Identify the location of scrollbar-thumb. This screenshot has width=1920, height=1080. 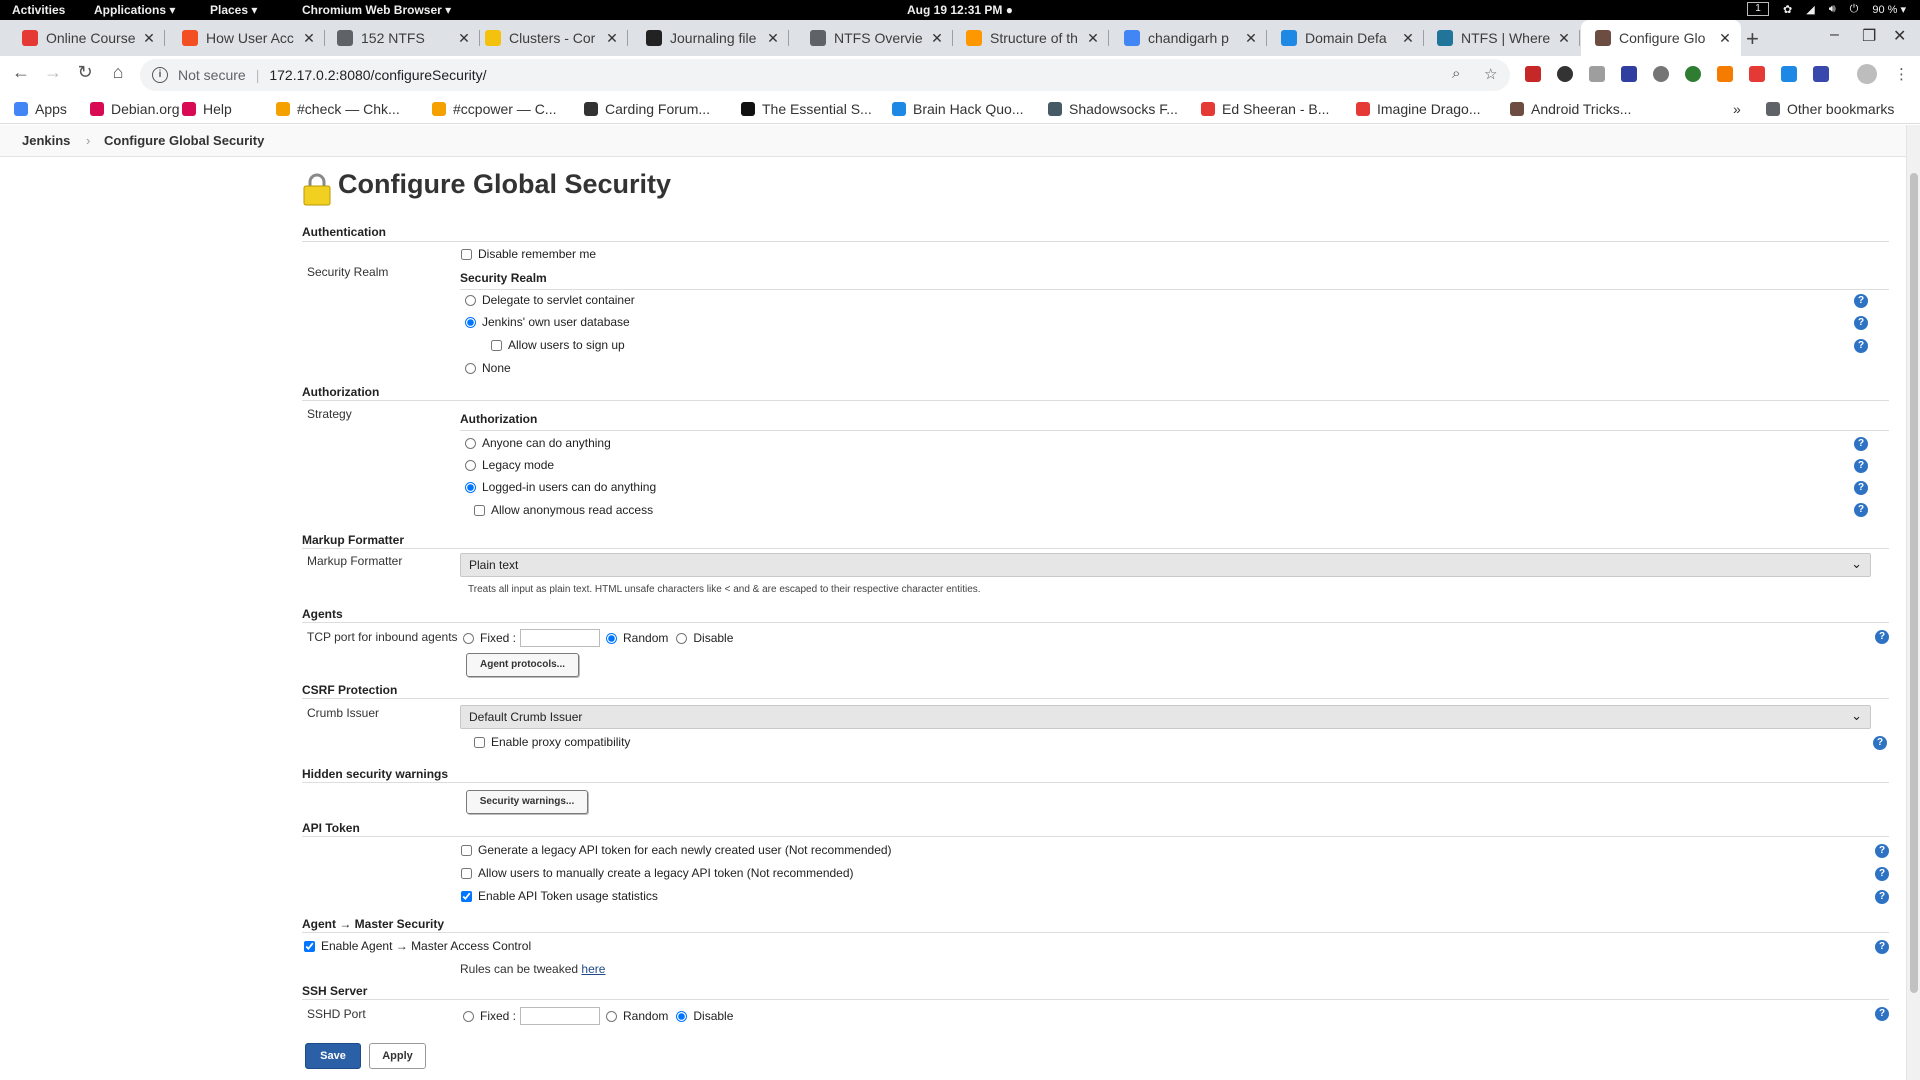
(1914, 583).